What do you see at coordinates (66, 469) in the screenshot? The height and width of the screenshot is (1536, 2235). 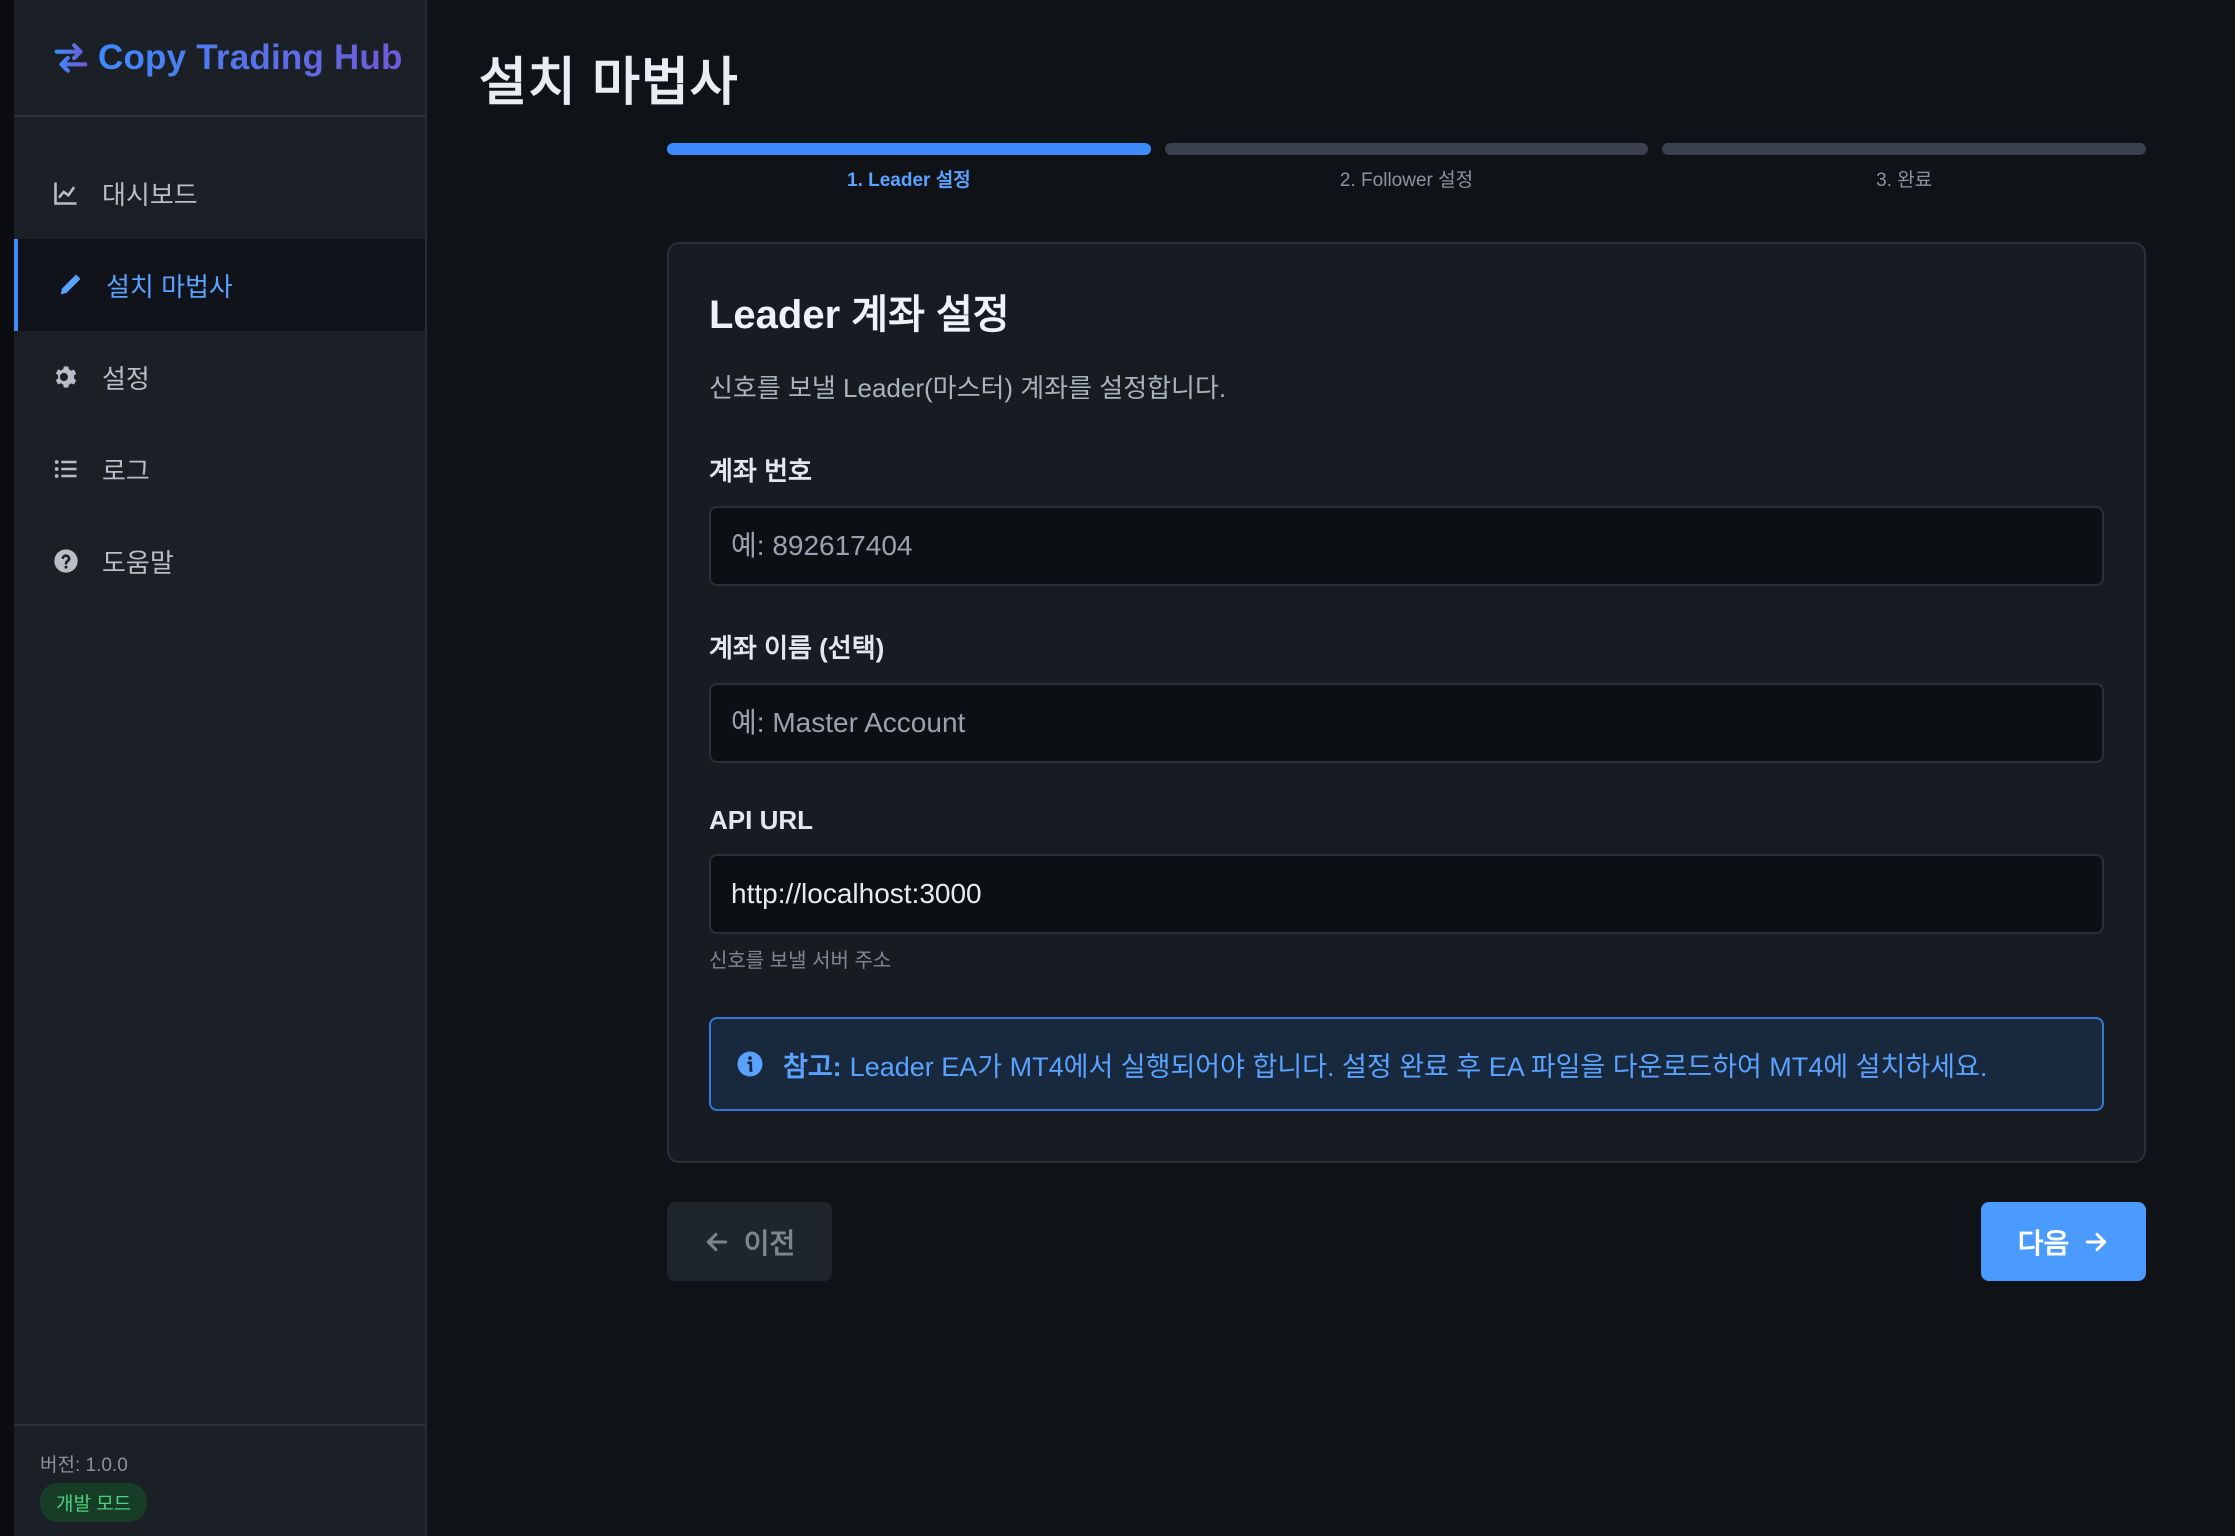 I see `list-icon` at bounding box center [66, 469].